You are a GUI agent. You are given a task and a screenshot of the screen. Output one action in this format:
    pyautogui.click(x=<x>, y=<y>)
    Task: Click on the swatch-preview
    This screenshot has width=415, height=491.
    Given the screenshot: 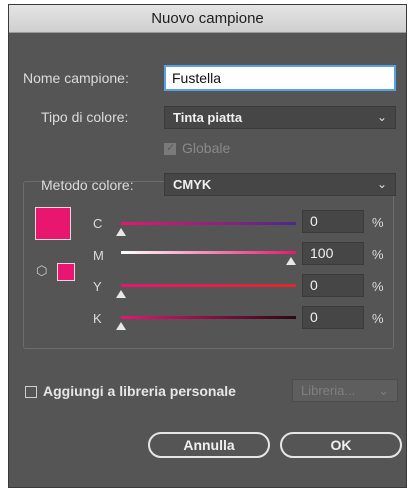 What is the action you would take?
    pyautogui.click(x=53, y=223)
    